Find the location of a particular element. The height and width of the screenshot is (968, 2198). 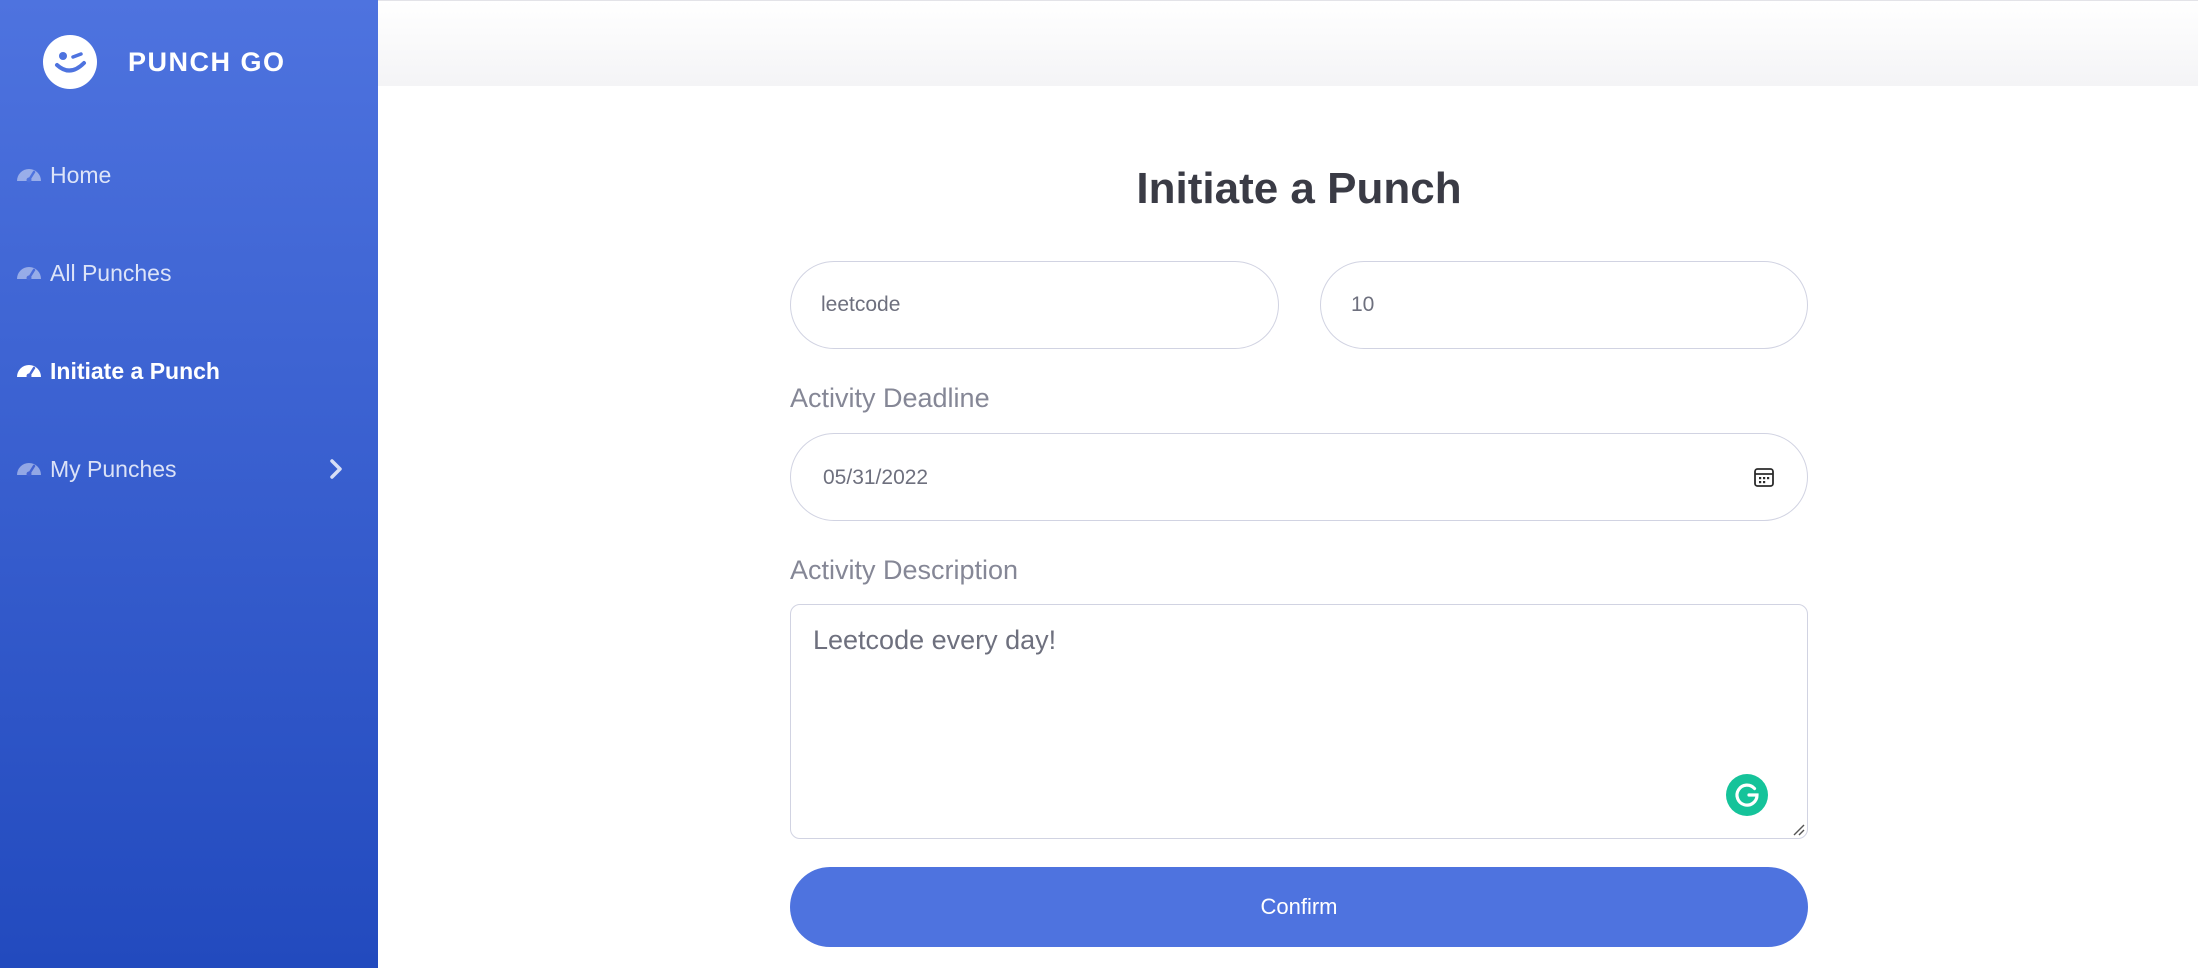

topbar is located at coordinates (1288, 43).